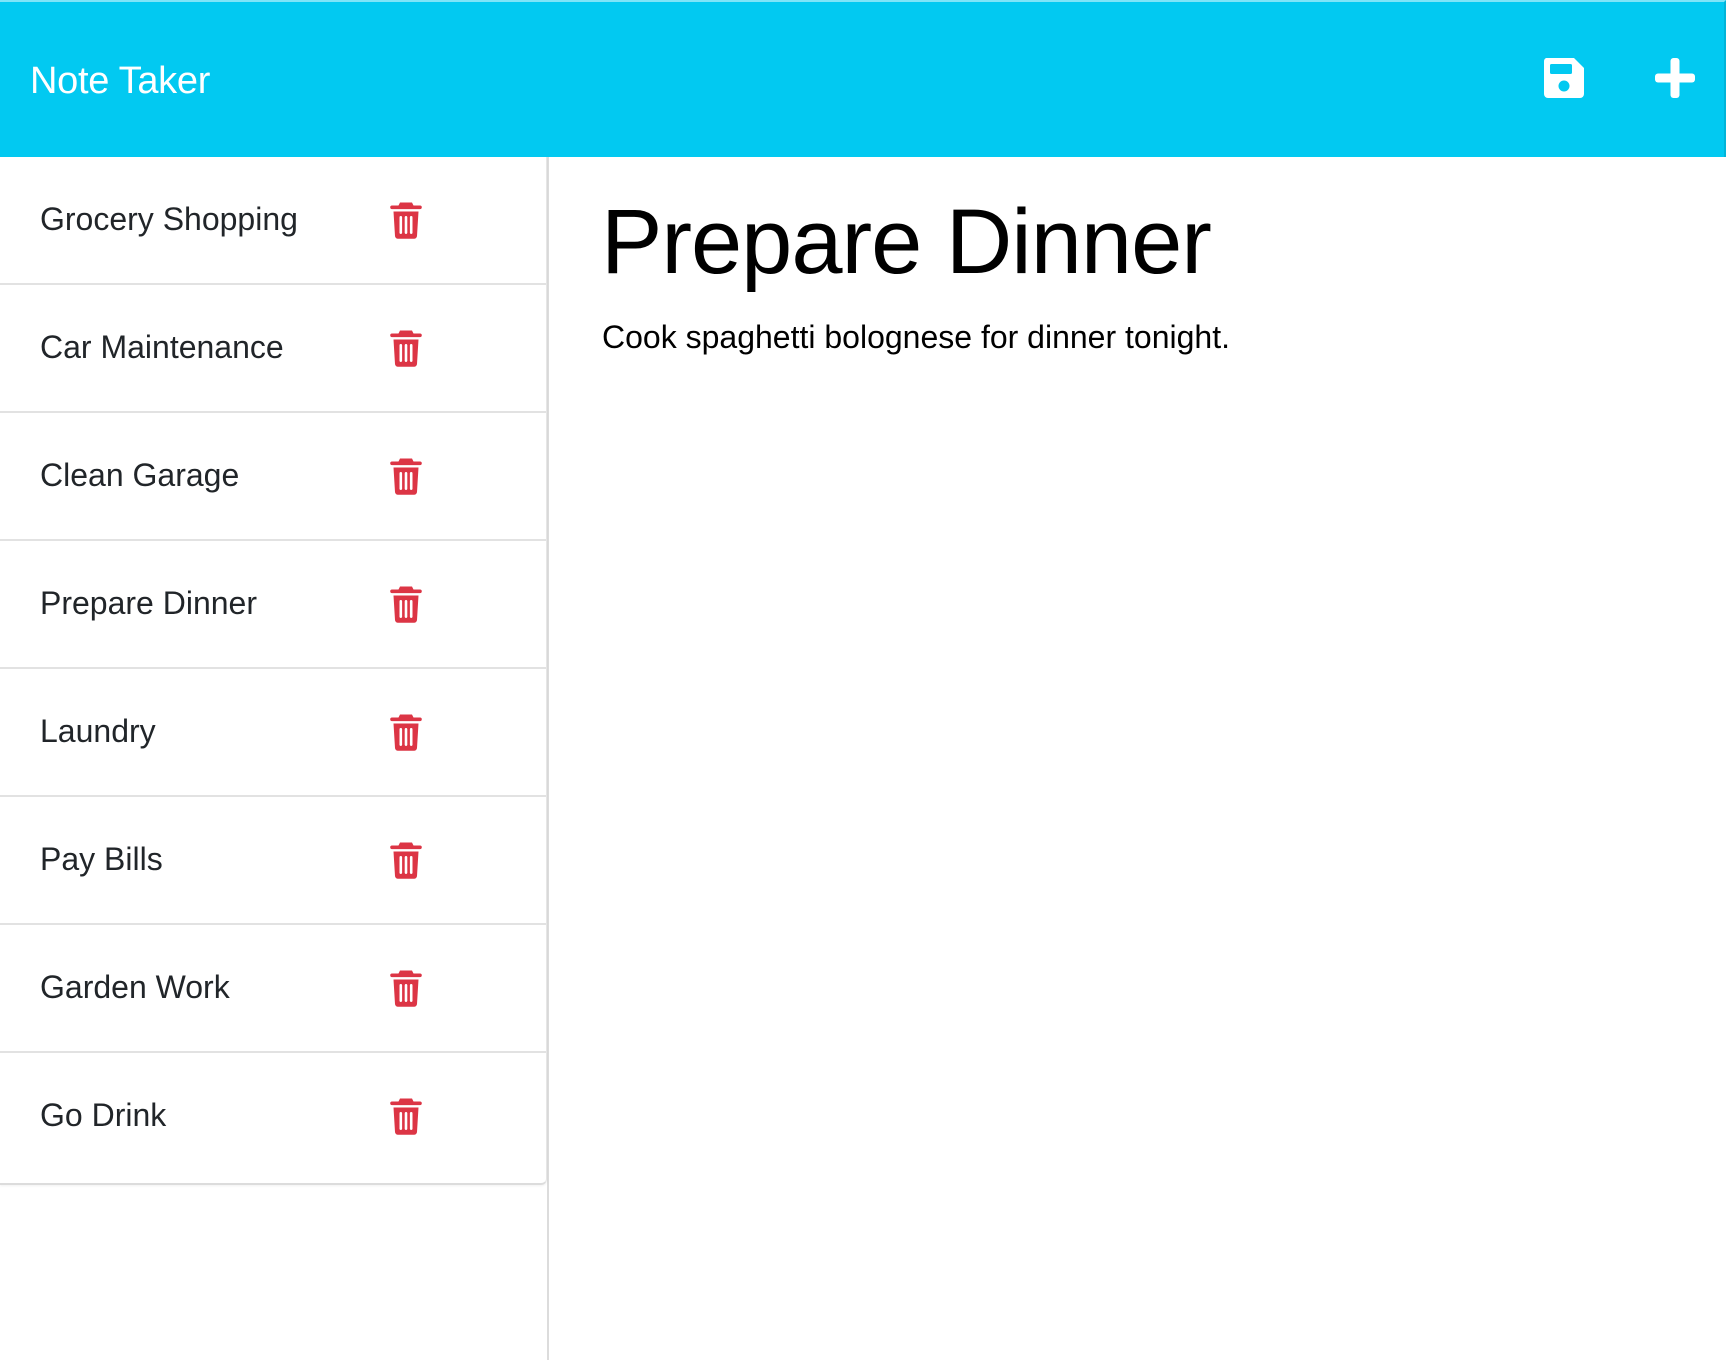  I want to click on list-item: Go Drink, so click(273, 1118).